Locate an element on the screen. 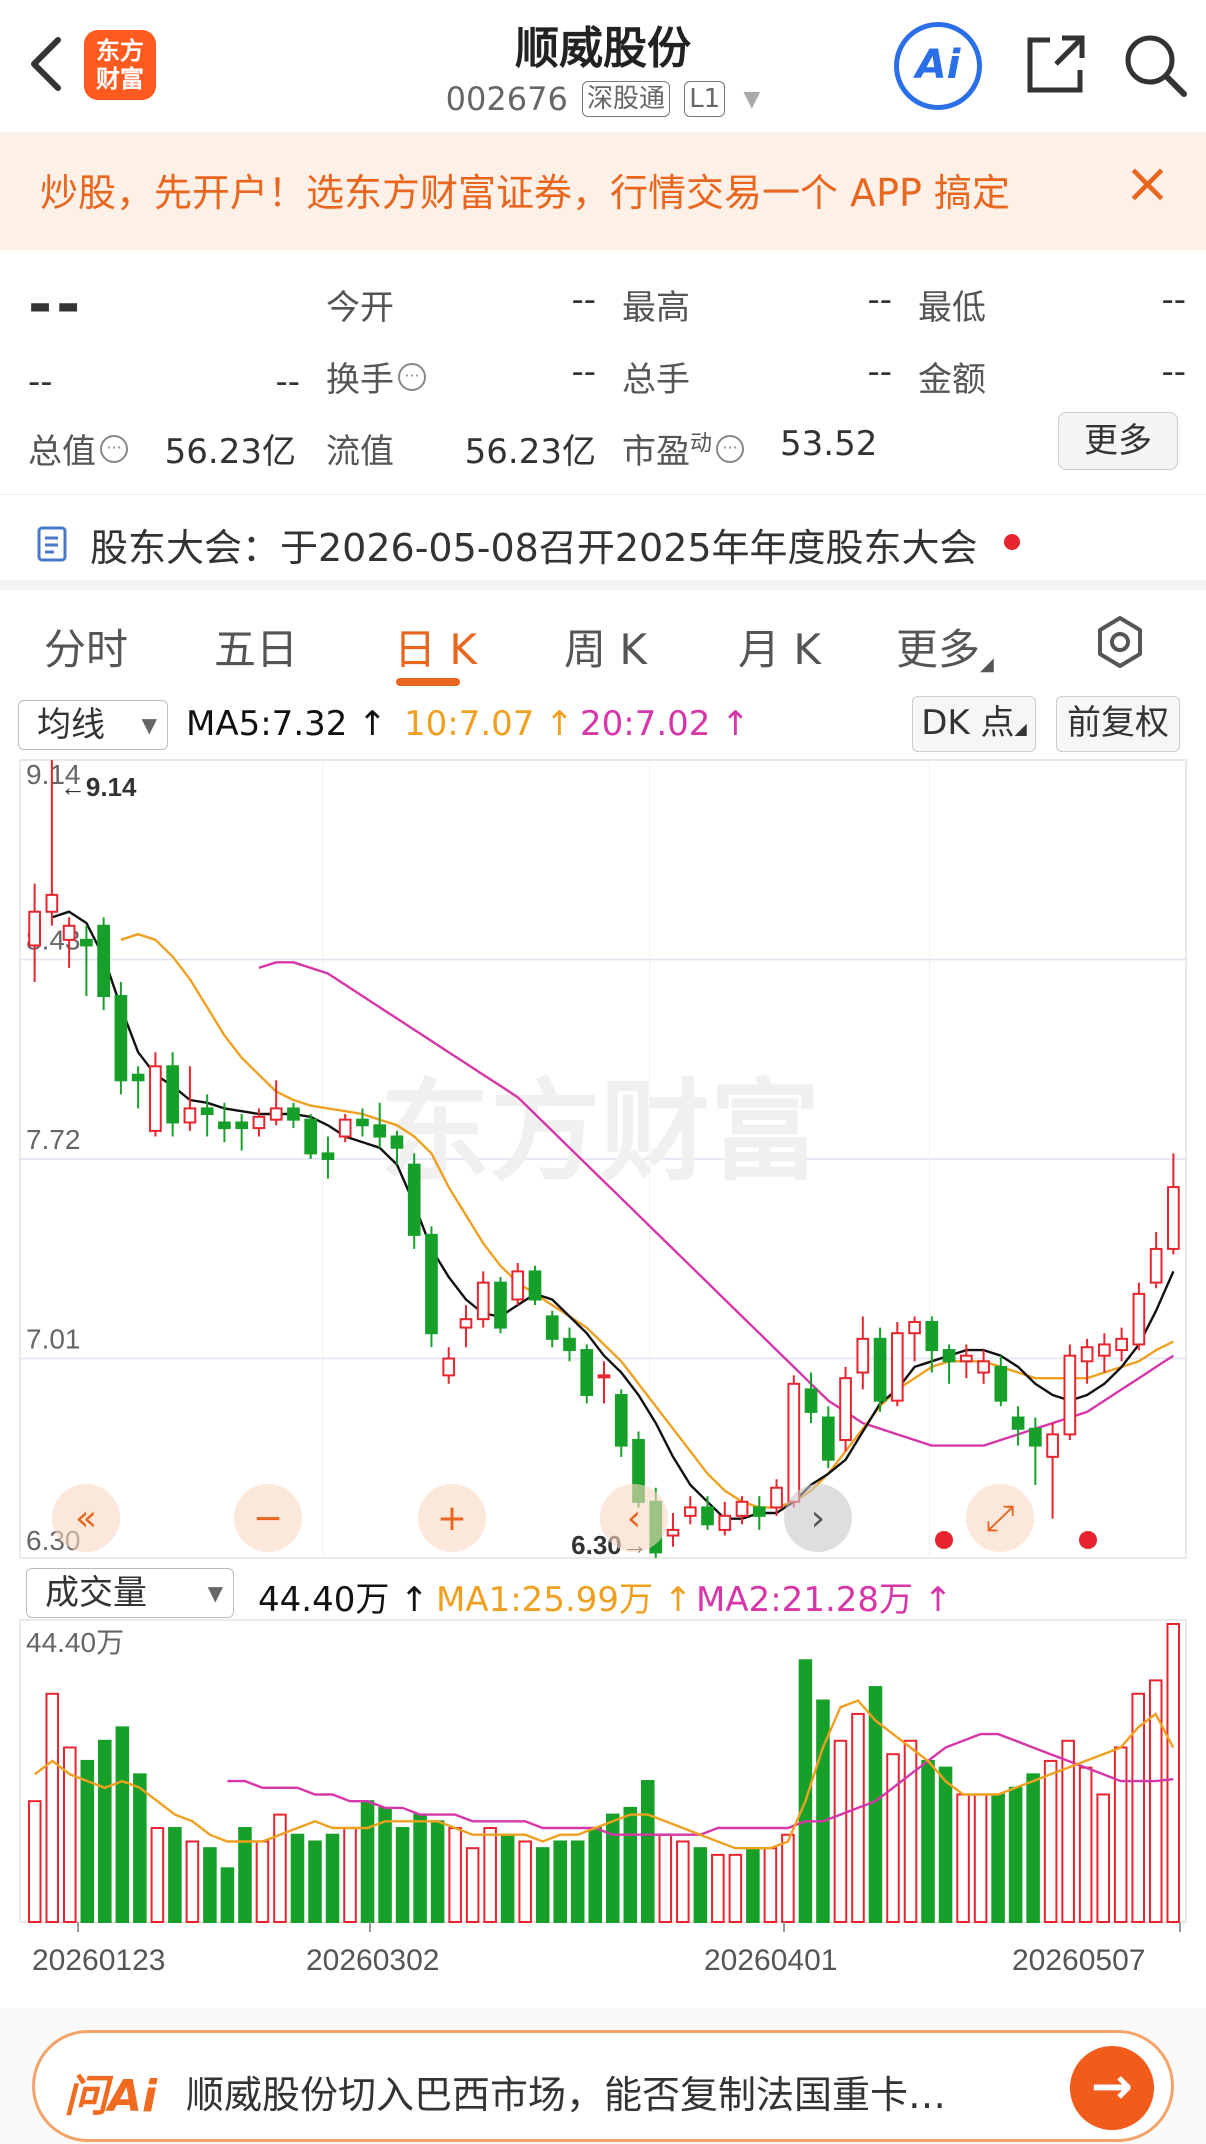 This screenshot has height=2144, width=1206. control-glyph: › is located at coordinates (818, 1518).